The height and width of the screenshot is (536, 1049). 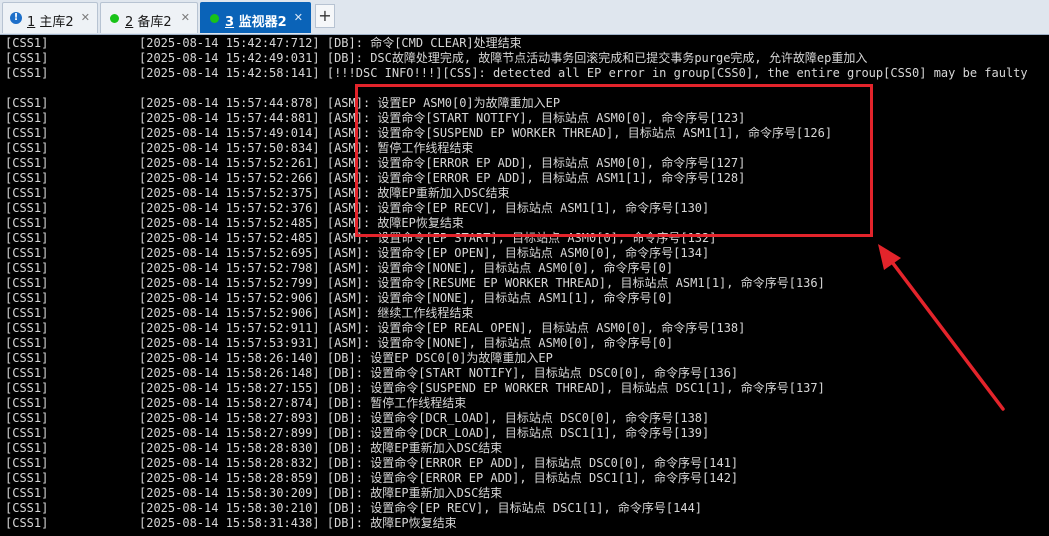 What do you see at coordinates (941, 327) in the screenshot?
I see `annotation-arrow` at bounding box center [941, 327].